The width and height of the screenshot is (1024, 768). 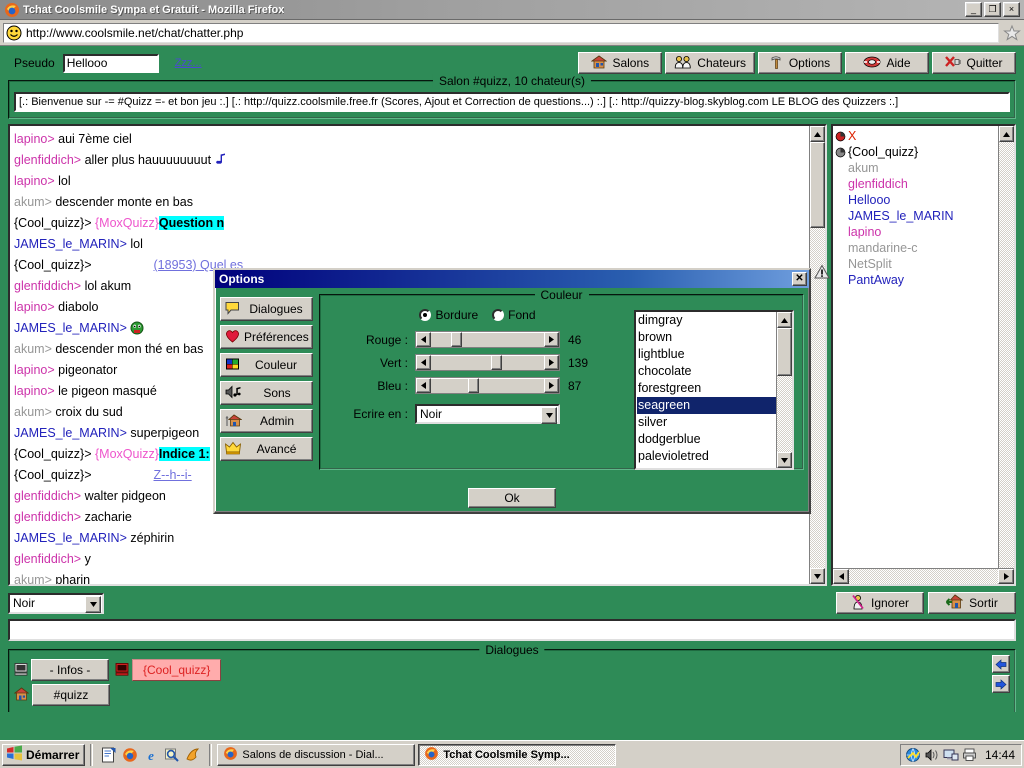 What do you see at coordinates (992, 9) in the screenshot?
I see `maximize-restore-button: ❐` at bounding box center [992, 9].